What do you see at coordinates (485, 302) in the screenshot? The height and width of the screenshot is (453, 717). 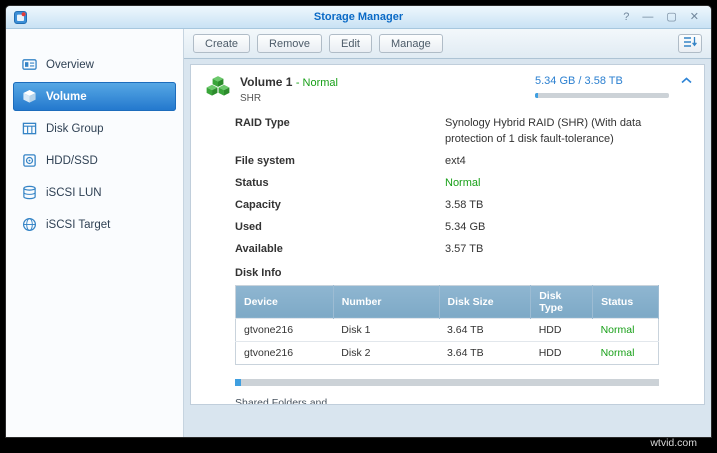 I see `col-disk-size: Disk Size` at bounding box center [485, 302].